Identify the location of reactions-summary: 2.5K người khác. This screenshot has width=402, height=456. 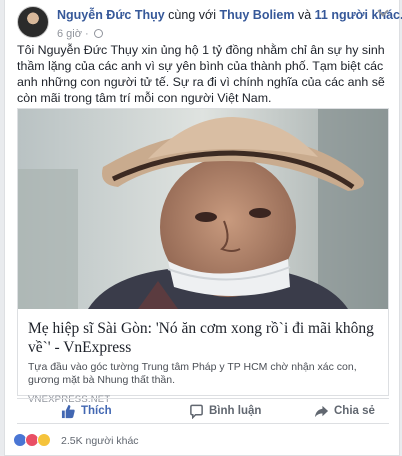
(207, 441).